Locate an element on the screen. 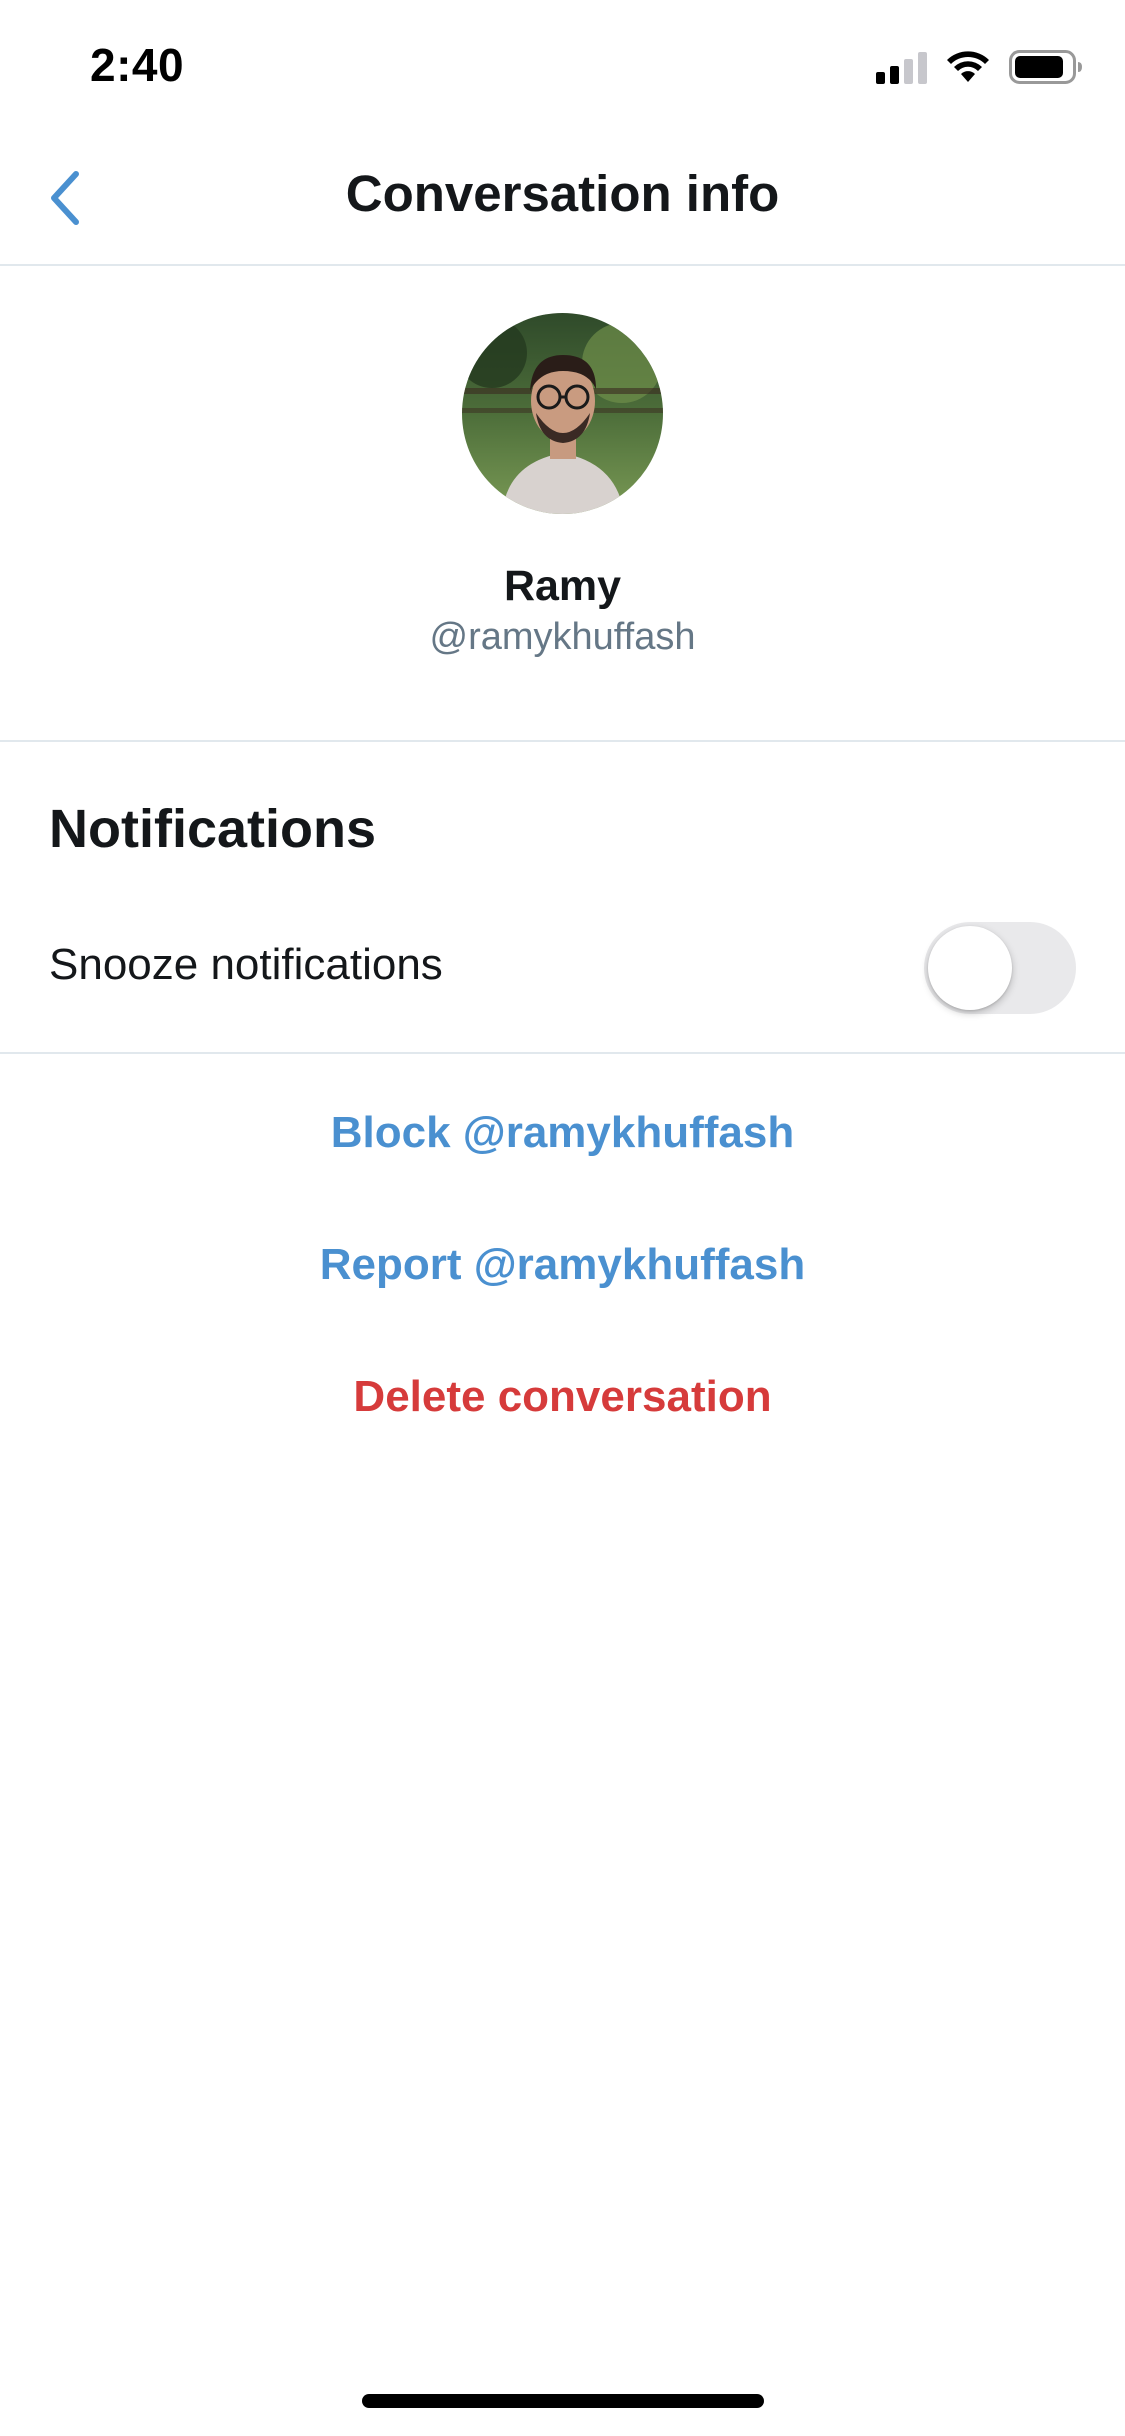  notifications-heading: Notifications is located at coordinates (213, 829).